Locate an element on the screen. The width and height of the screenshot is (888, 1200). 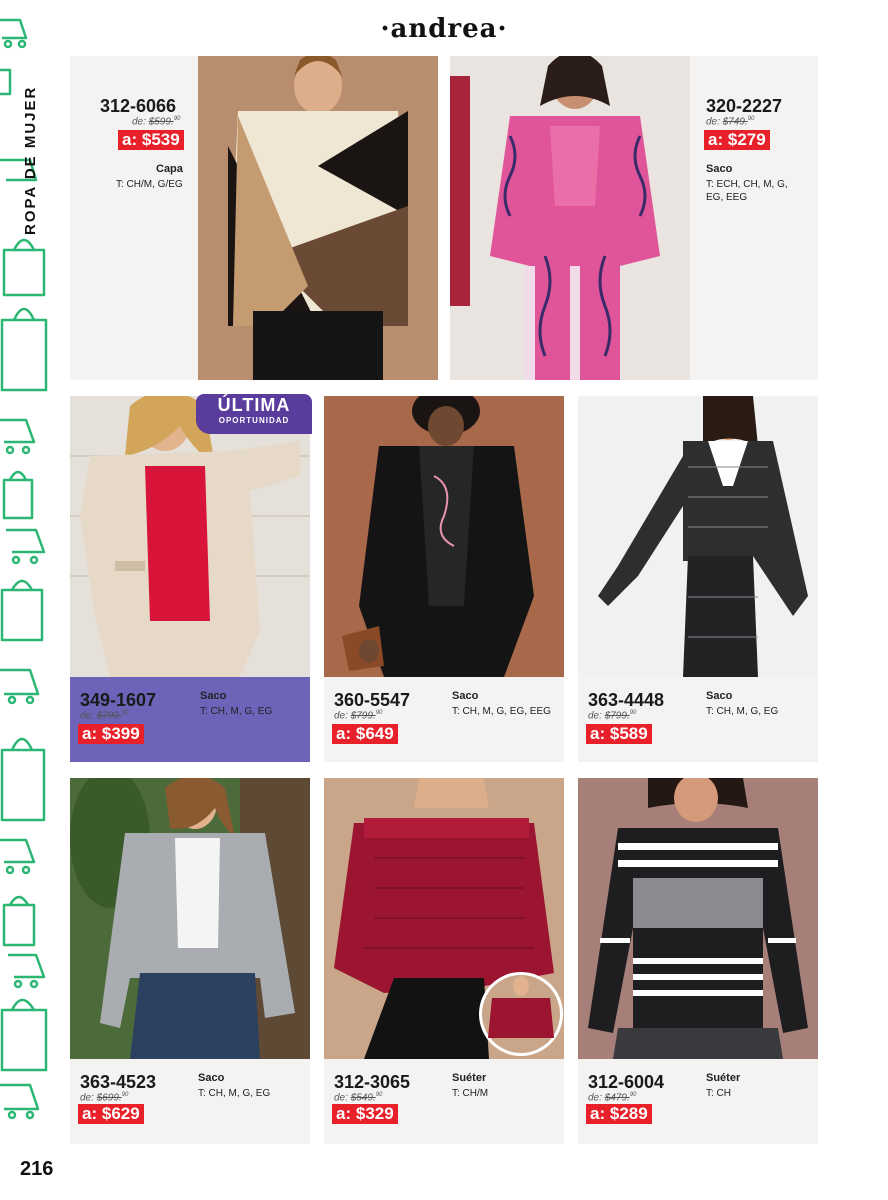
product-sizes: T: CH, M, G, EG, EEG is located at coordinates (501, 711).